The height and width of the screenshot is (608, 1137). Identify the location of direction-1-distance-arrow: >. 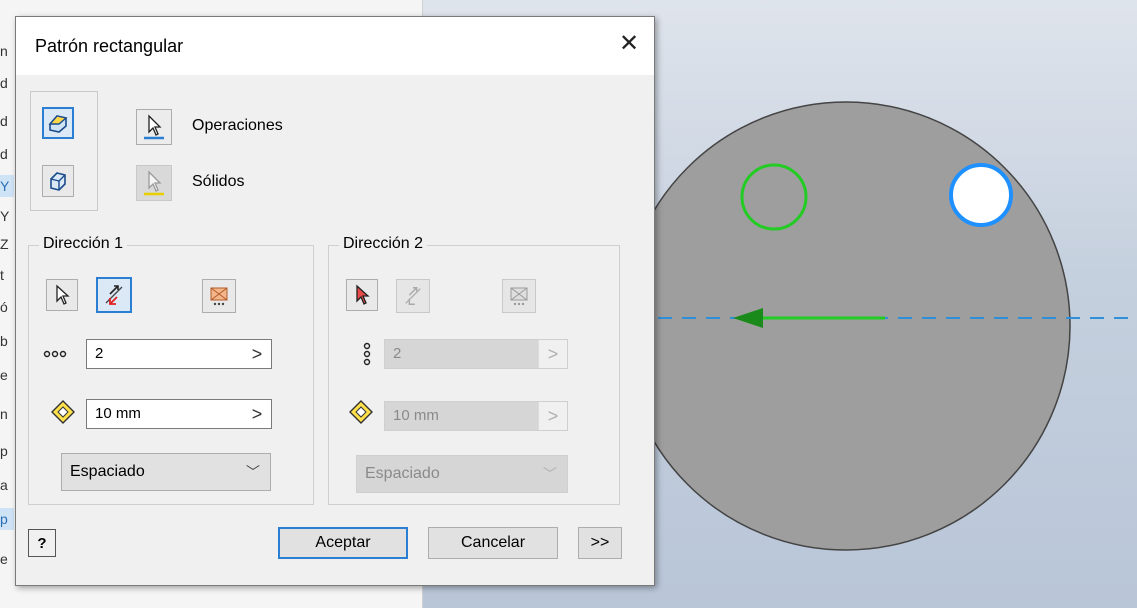
(257, 414).